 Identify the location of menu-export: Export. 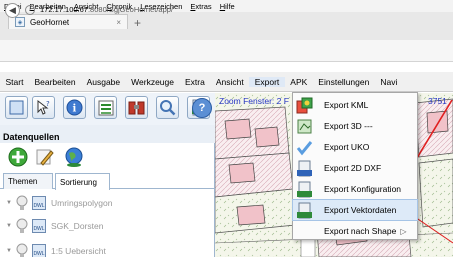
(267, 81).